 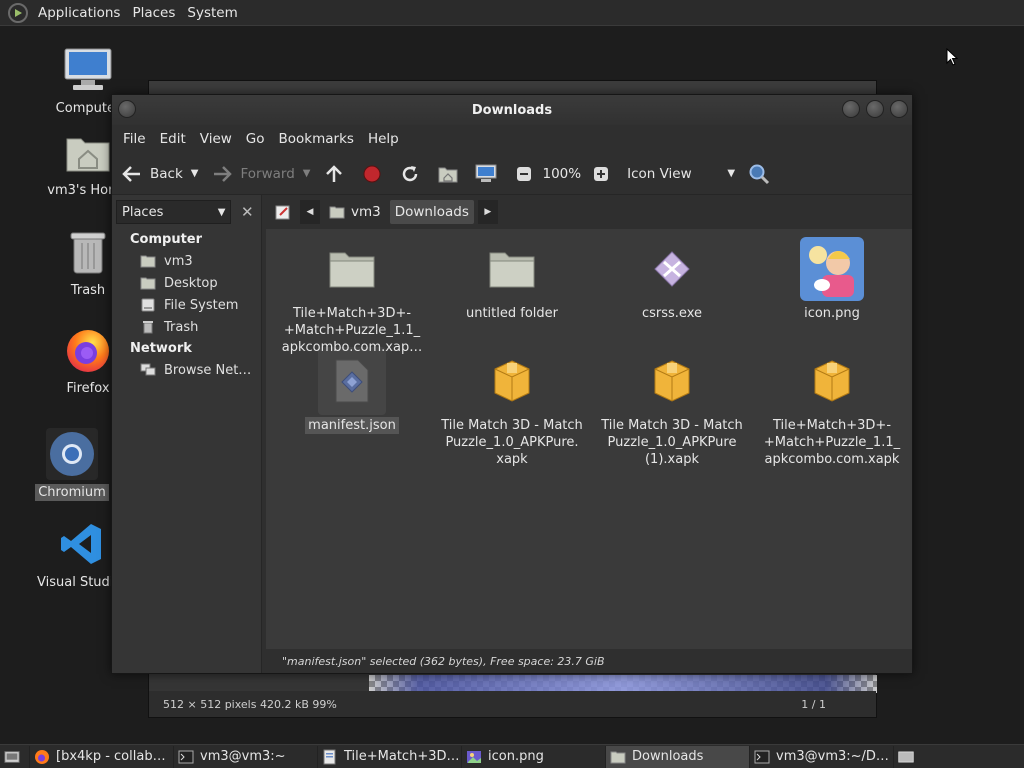 I want to click on pathbar-scroll-left: ◀, so click(x=310, y=212).